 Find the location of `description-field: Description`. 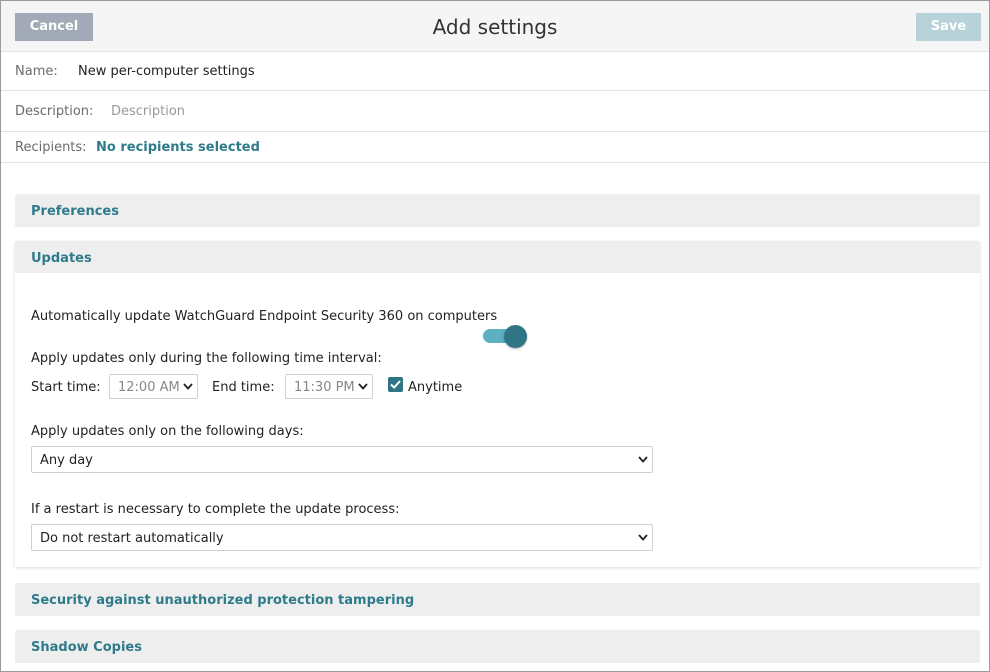

description-field: Description is located at coordinates (148, 111).